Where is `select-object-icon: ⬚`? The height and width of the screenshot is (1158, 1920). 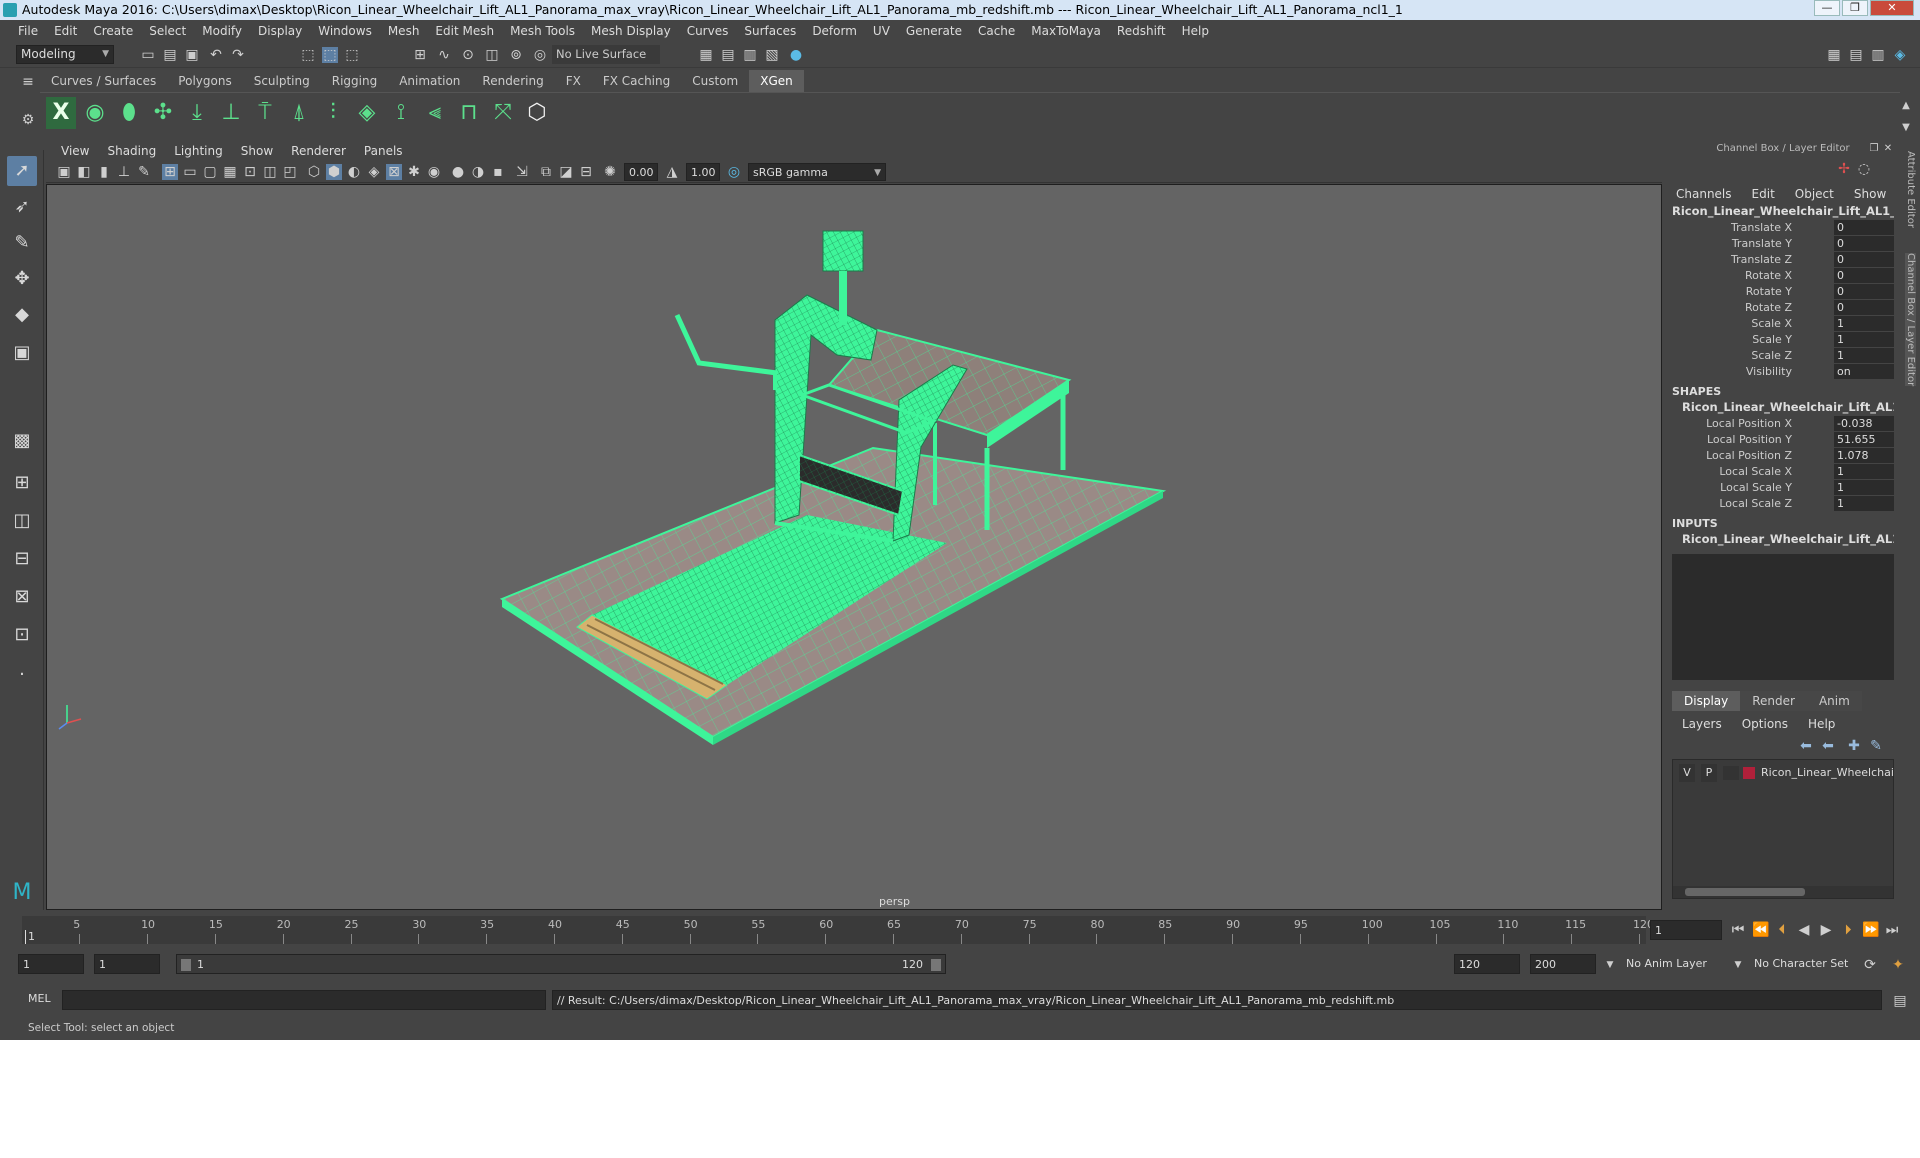
select-object-icon: ⬚ is located at coordinates (330, 55).